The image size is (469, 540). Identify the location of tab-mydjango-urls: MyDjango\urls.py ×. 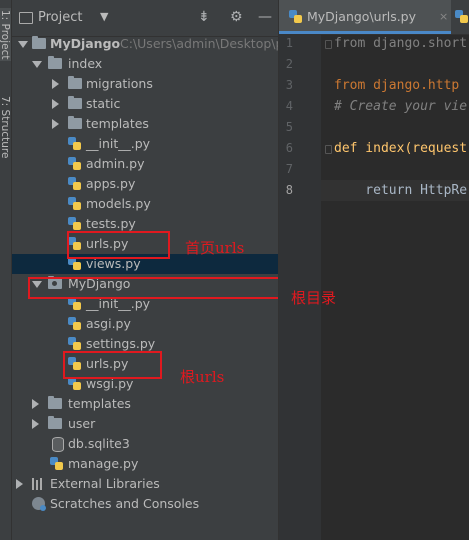
(365, 17).